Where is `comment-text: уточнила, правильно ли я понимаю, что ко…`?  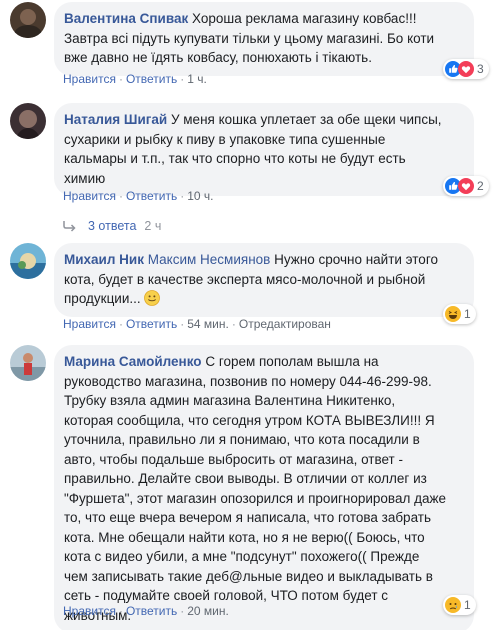 comment-text: уточнила, правильно ли я понимаю, что ко… is located at coordinates (242, 439).